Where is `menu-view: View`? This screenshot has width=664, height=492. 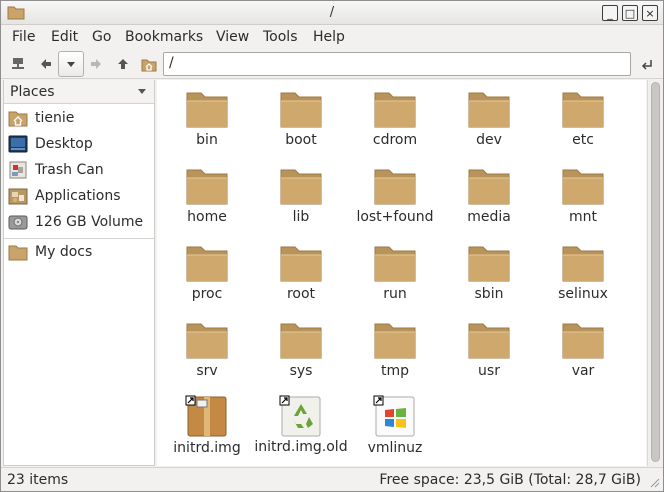
menu-view: View is located at coordinates (232, 37).